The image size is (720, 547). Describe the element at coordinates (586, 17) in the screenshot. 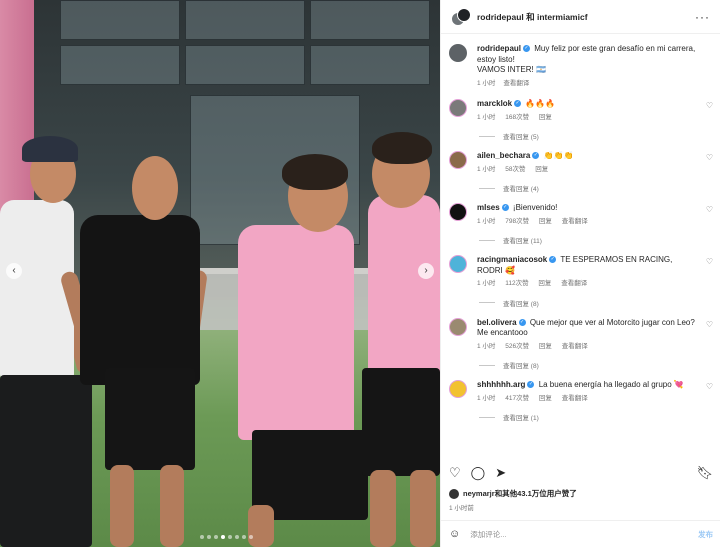

I see `post-author-title: rodridepaul 和 intermiamicf` at that location.